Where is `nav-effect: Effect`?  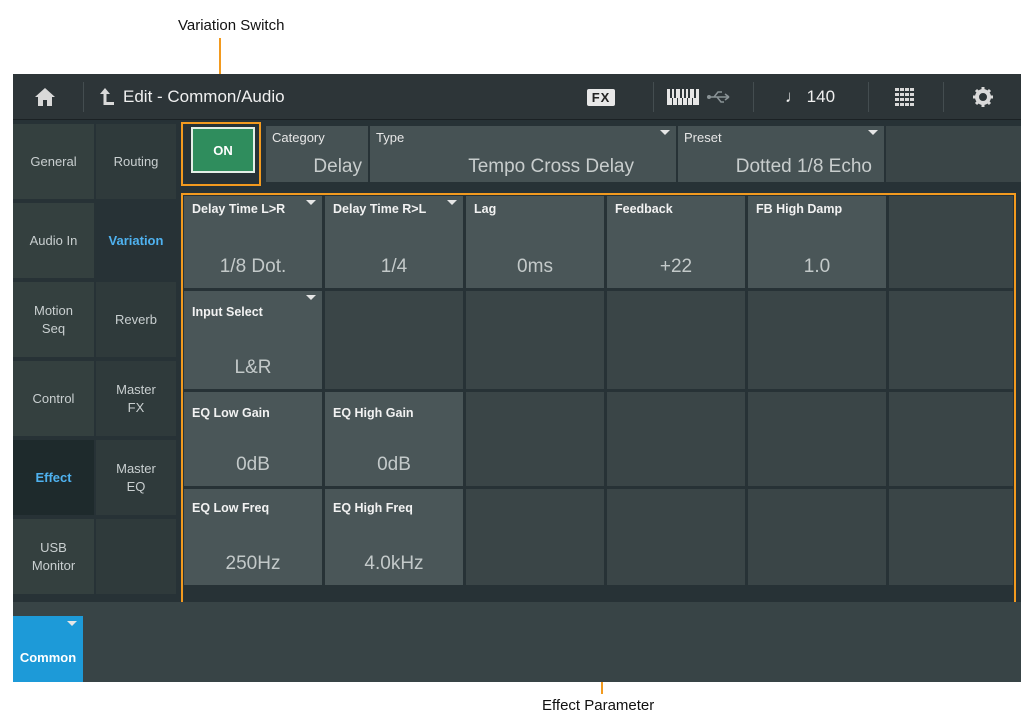
nav-effect: Effect is located at coordinates (53, 477).